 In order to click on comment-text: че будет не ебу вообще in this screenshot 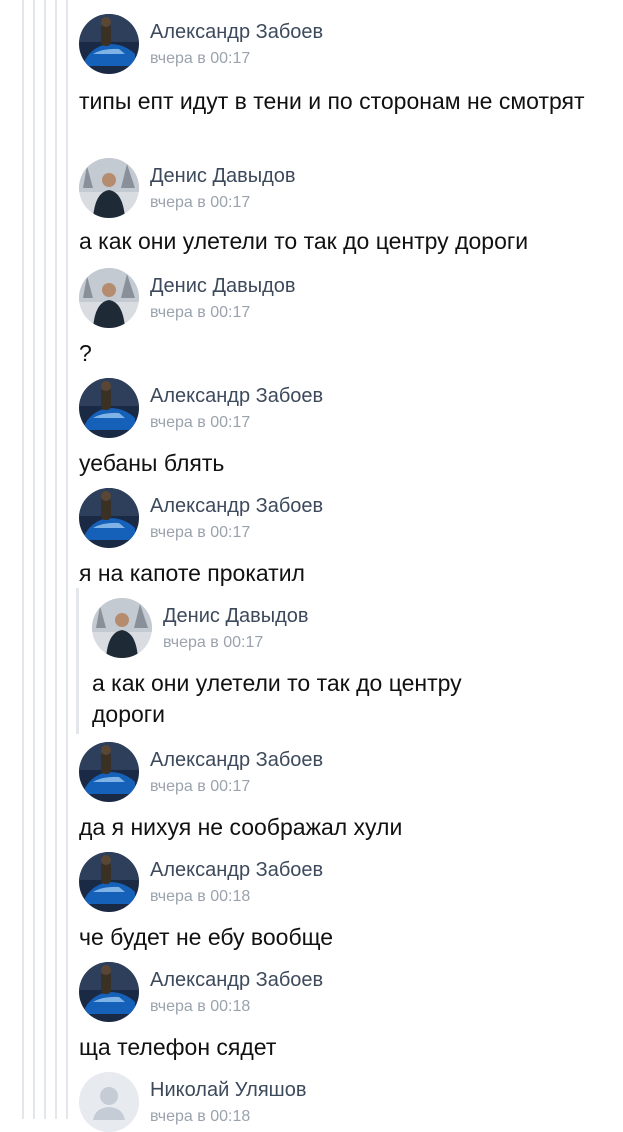, I will do `click(206, 937)`.